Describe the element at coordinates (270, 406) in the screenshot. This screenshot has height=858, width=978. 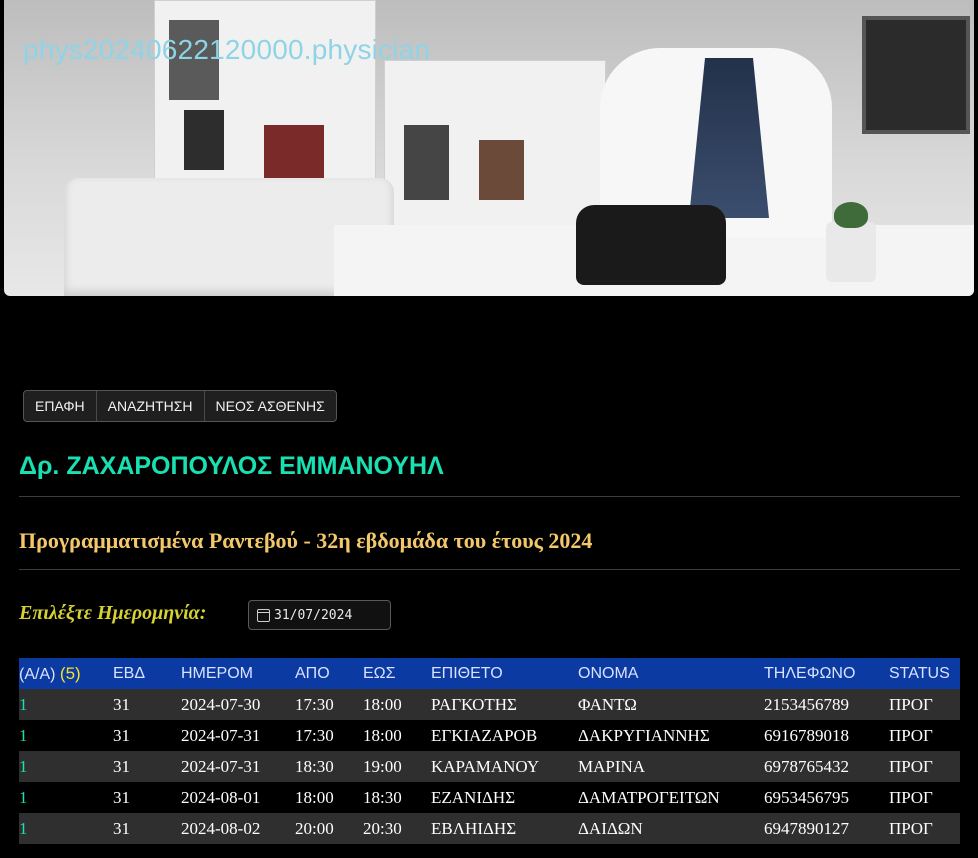
I see `nav-new-patient-button: ΝΕΟΣ ΑΣΘΕΝΗΣ` at that location.